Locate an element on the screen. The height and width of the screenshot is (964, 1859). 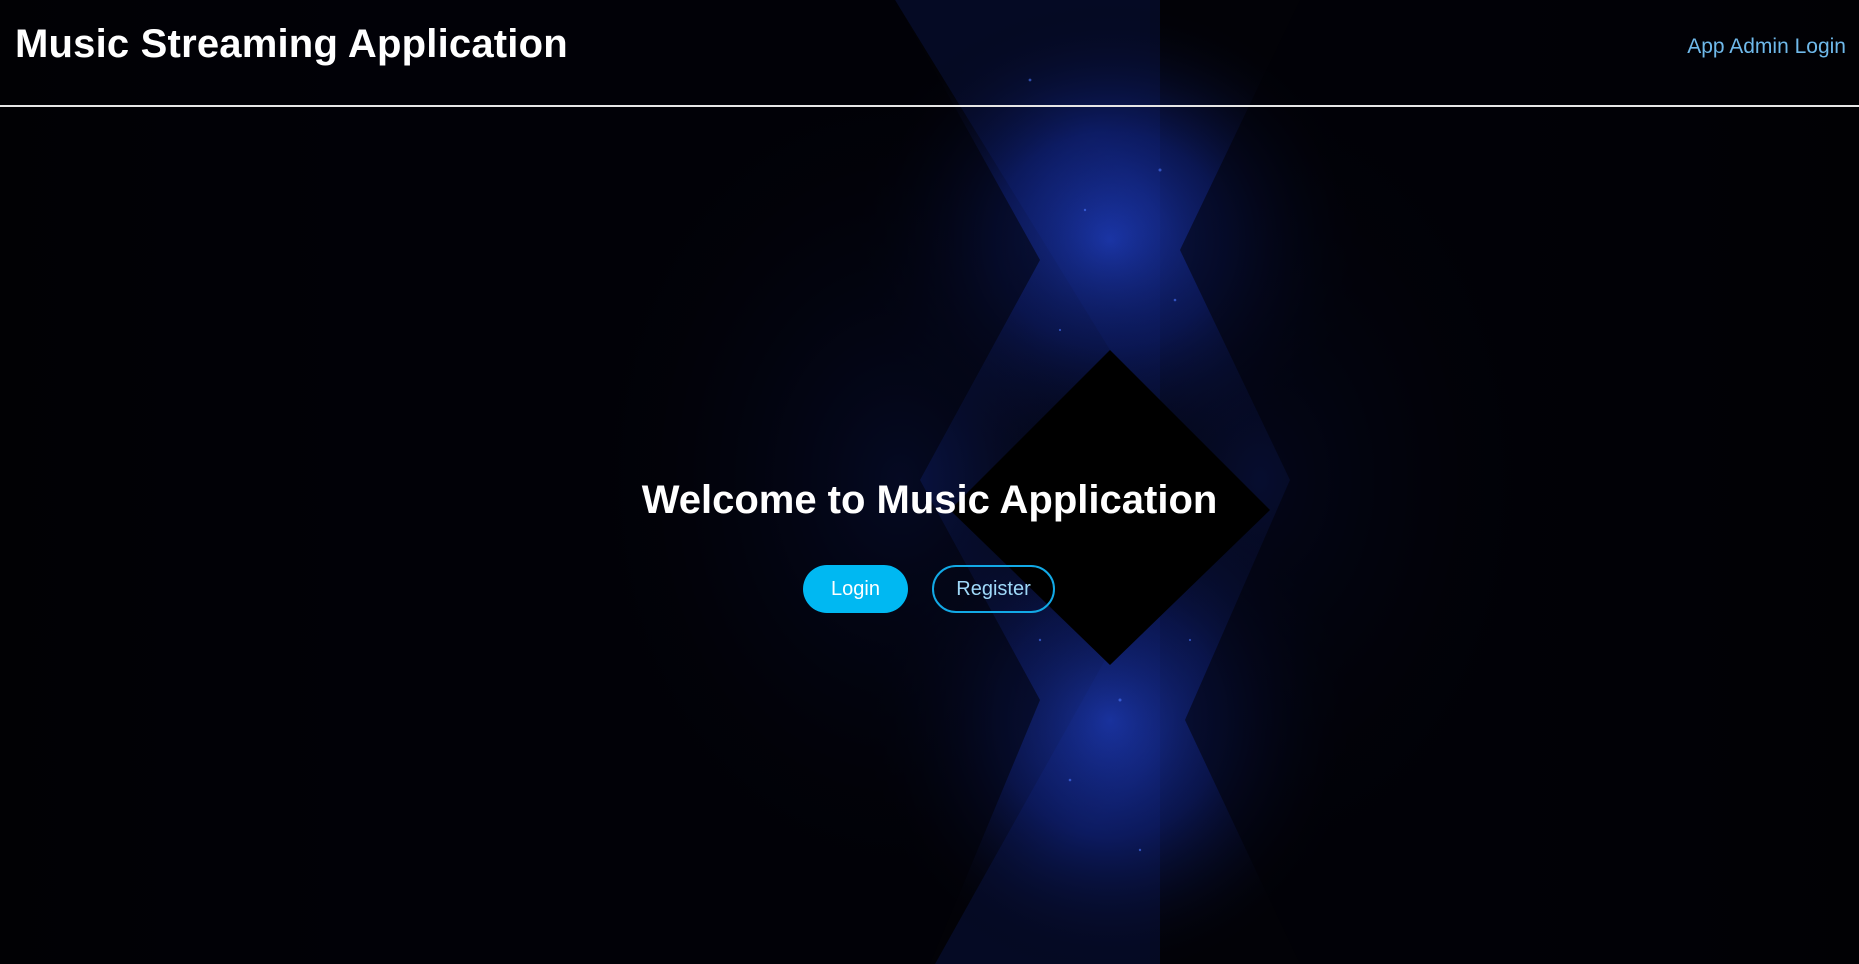
login-button: Login is located at coordinates (855, 589).